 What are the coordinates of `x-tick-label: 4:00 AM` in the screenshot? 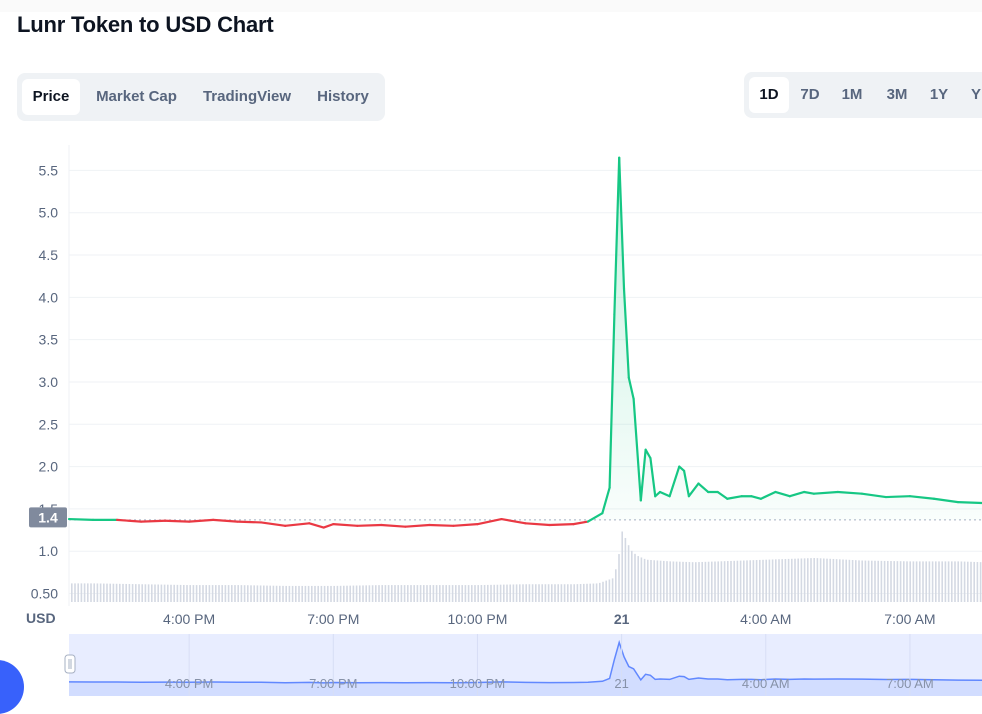 It's located at (765, 619).